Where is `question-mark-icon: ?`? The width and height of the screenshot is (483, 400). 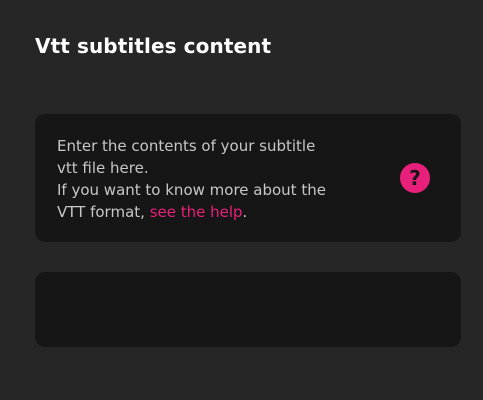 question-mark-icon: ? is located at coordinates (415, 178).